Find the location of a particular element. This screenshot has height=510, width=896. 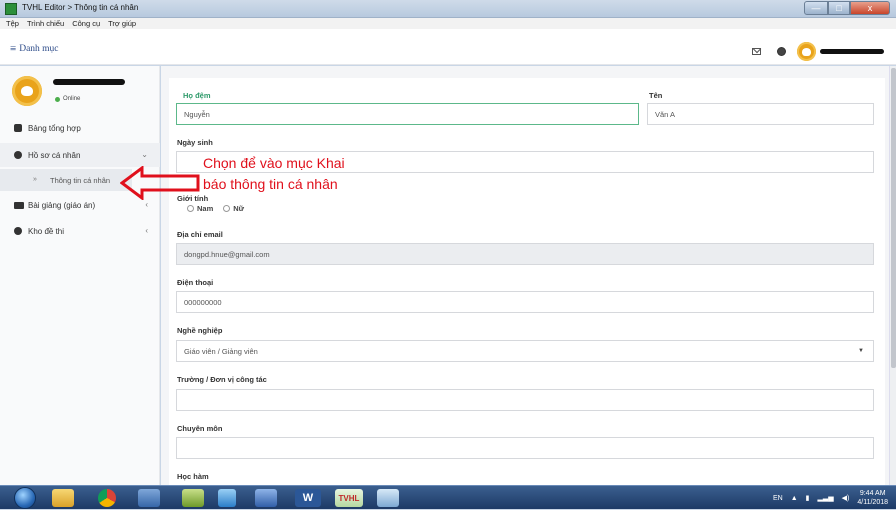

header-username-redacted is located at coordinates (852, 51).